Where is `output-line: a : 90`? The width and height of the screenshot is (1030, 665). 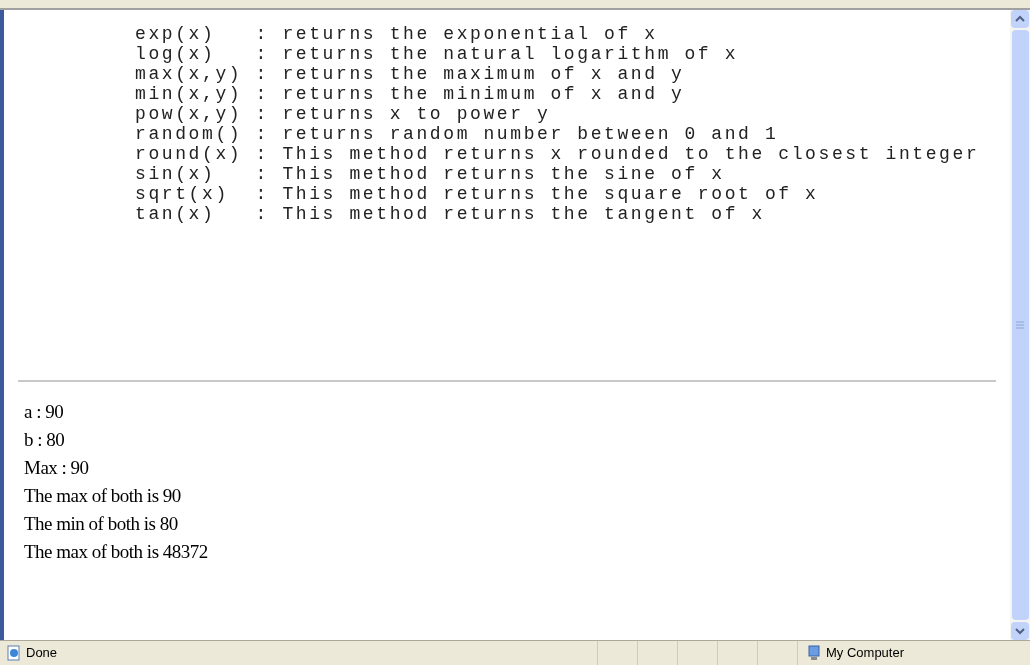 output-line: a : 90 is located at coordinates (44, 412).